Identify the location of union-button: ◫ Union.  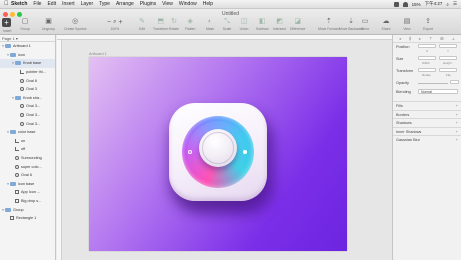
(244, 24).